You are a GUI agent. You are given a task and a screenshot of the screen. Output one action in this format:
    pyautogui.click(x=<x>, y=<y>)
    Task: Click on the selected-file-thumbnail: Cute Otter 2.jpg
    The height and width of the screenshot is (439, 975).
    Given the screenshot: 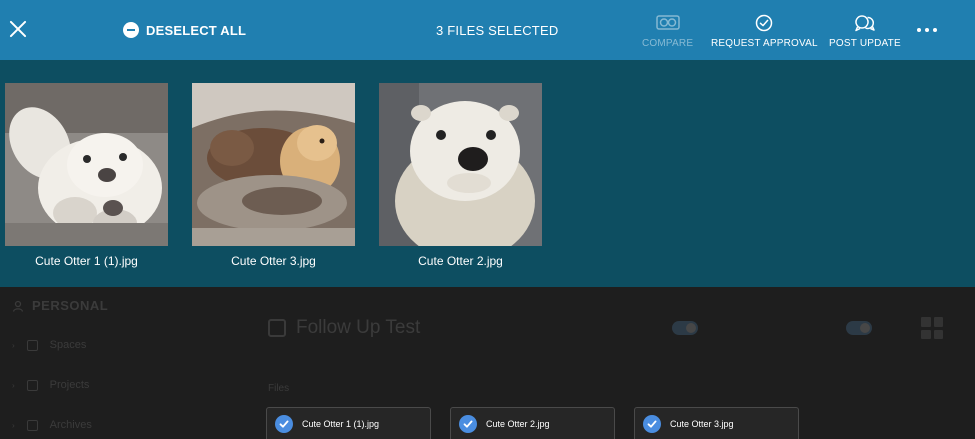 What is the action you would take?
    pyautogui.click(x=460, y=175)
    